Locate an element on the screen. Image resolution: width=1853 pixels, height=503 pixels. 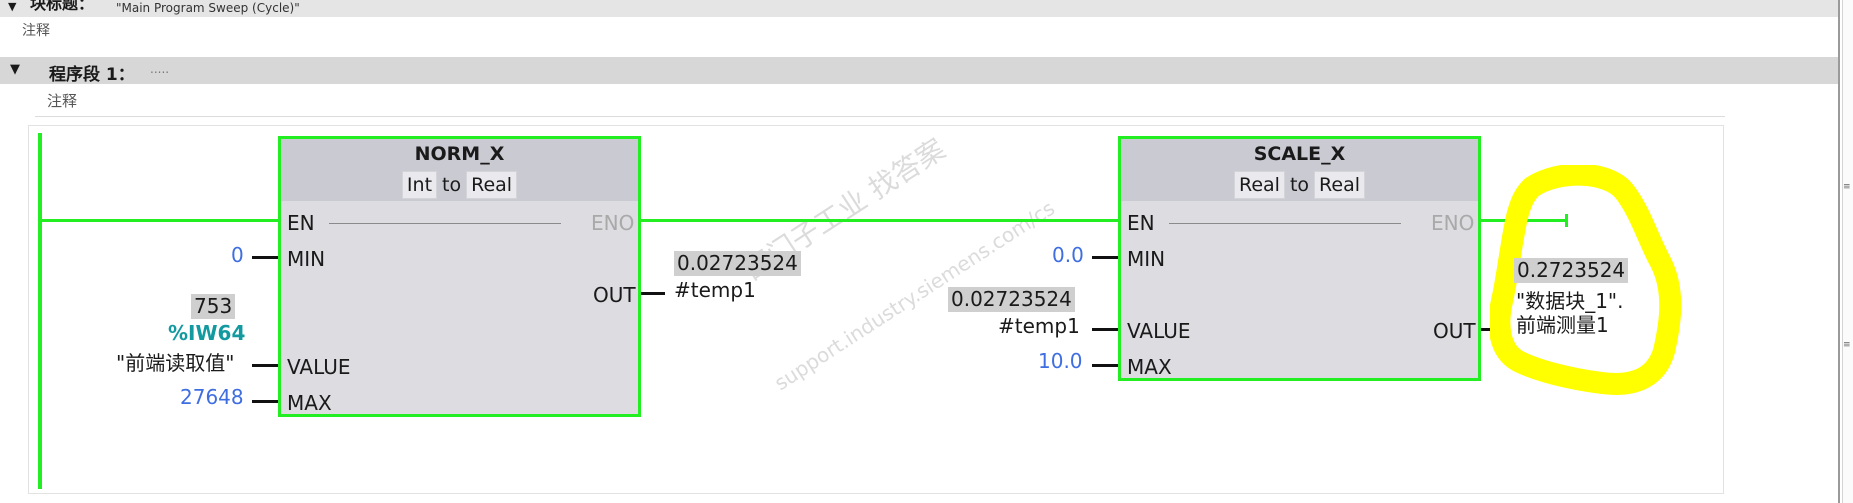
scale-x-en-pin: EN is located at coordinates (1141, 223).